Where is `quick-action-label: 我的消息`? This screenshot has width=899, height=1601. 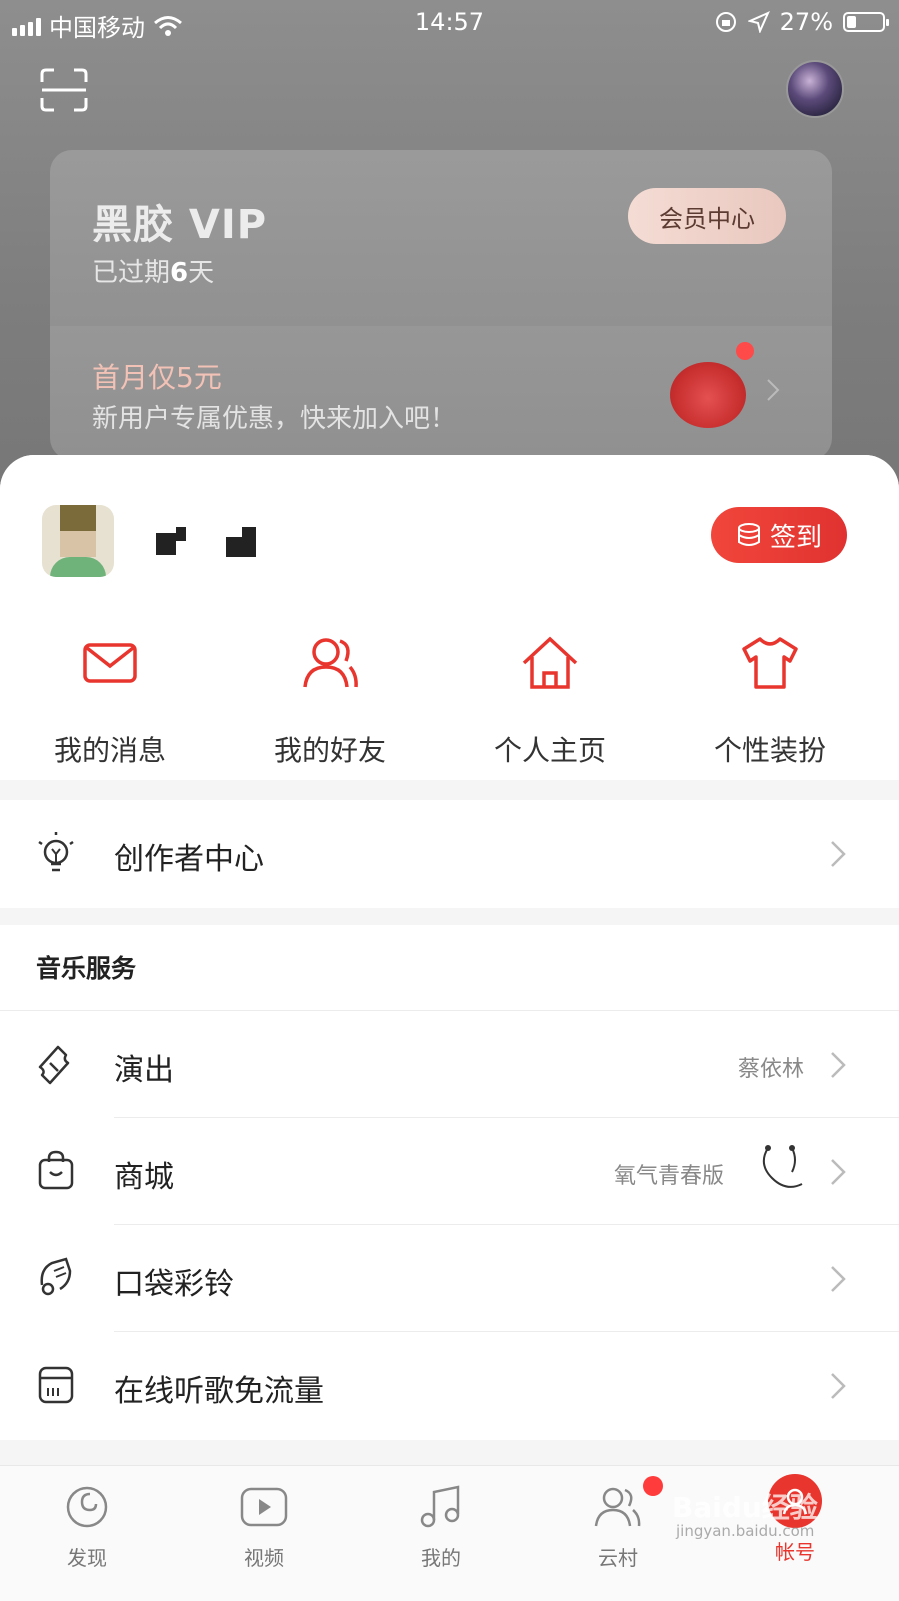
quick-action-label: 我的消息 is located at coordinates (109, 750).